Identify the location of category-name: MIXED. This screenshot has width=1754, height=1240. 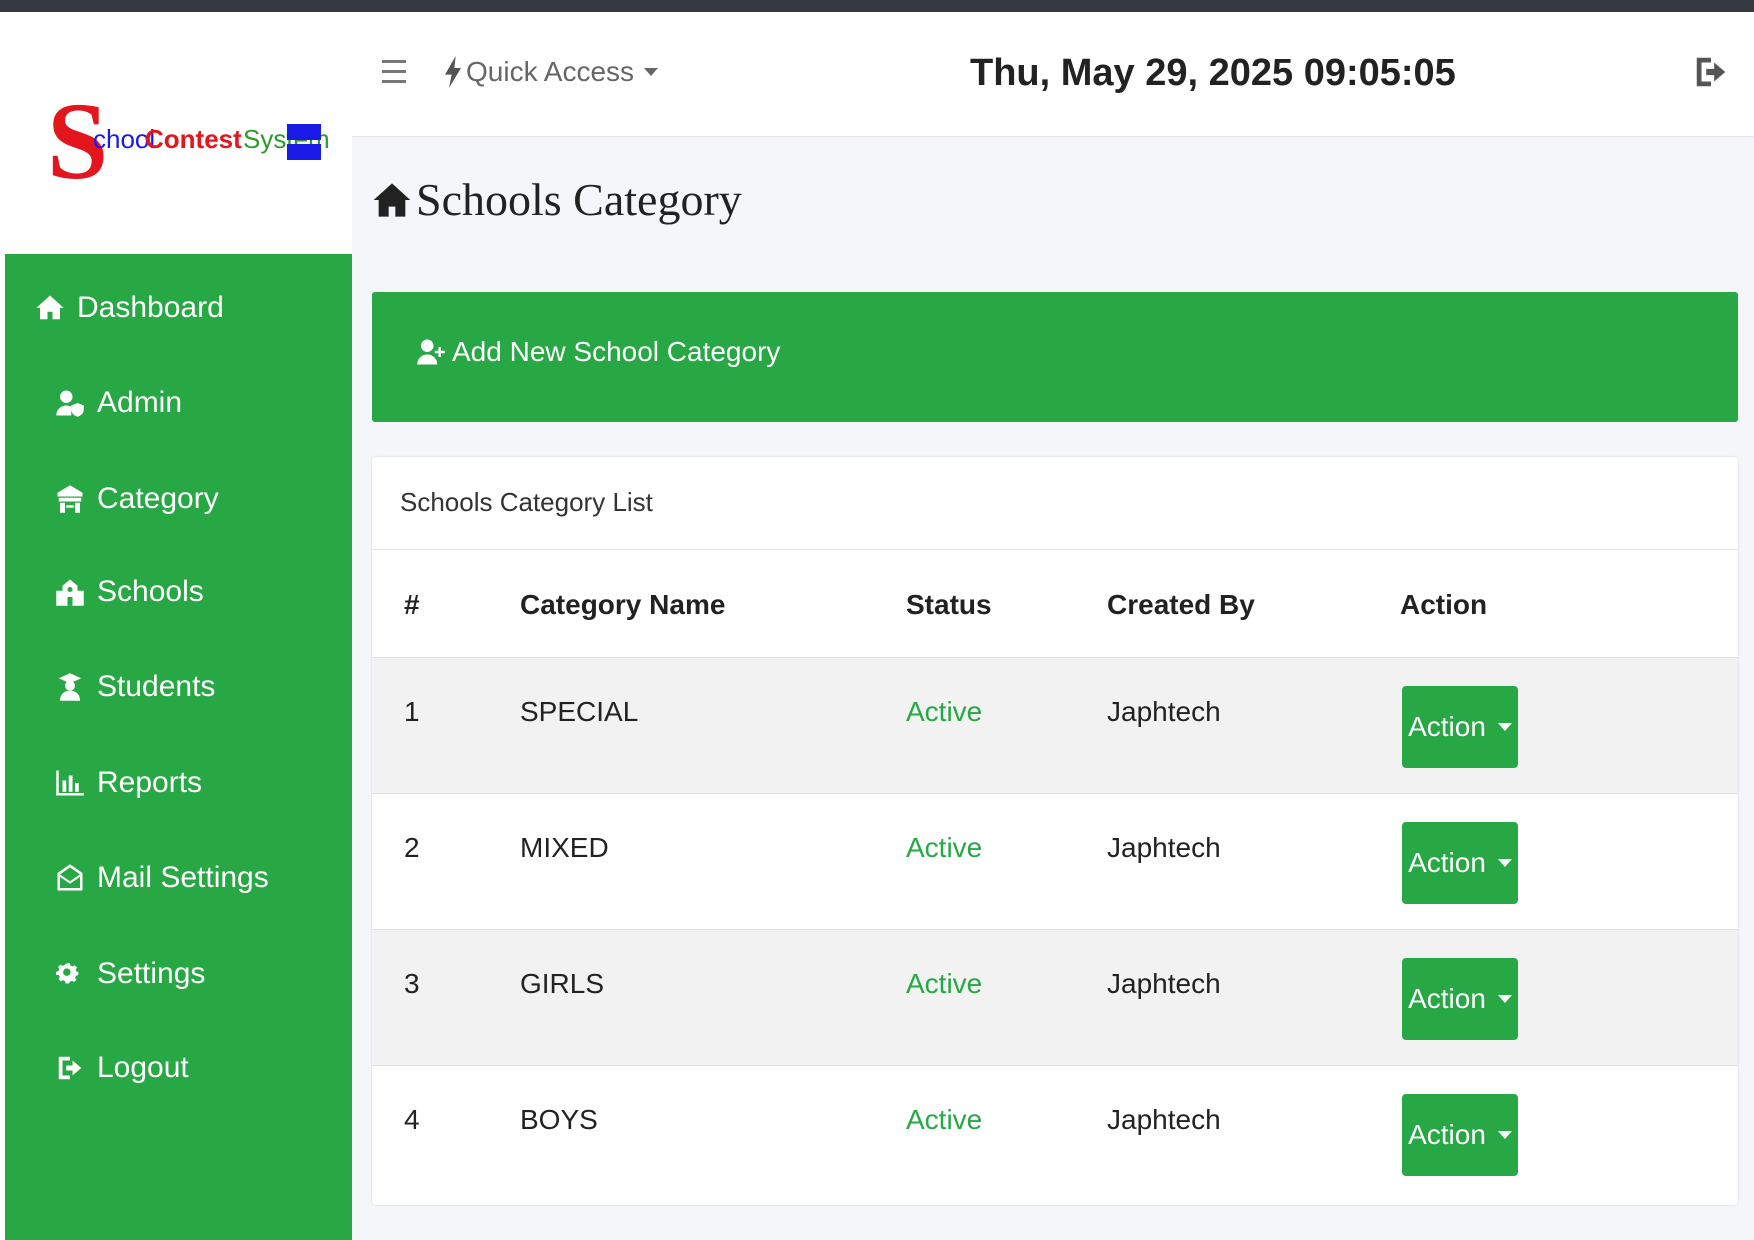
(564, 847).